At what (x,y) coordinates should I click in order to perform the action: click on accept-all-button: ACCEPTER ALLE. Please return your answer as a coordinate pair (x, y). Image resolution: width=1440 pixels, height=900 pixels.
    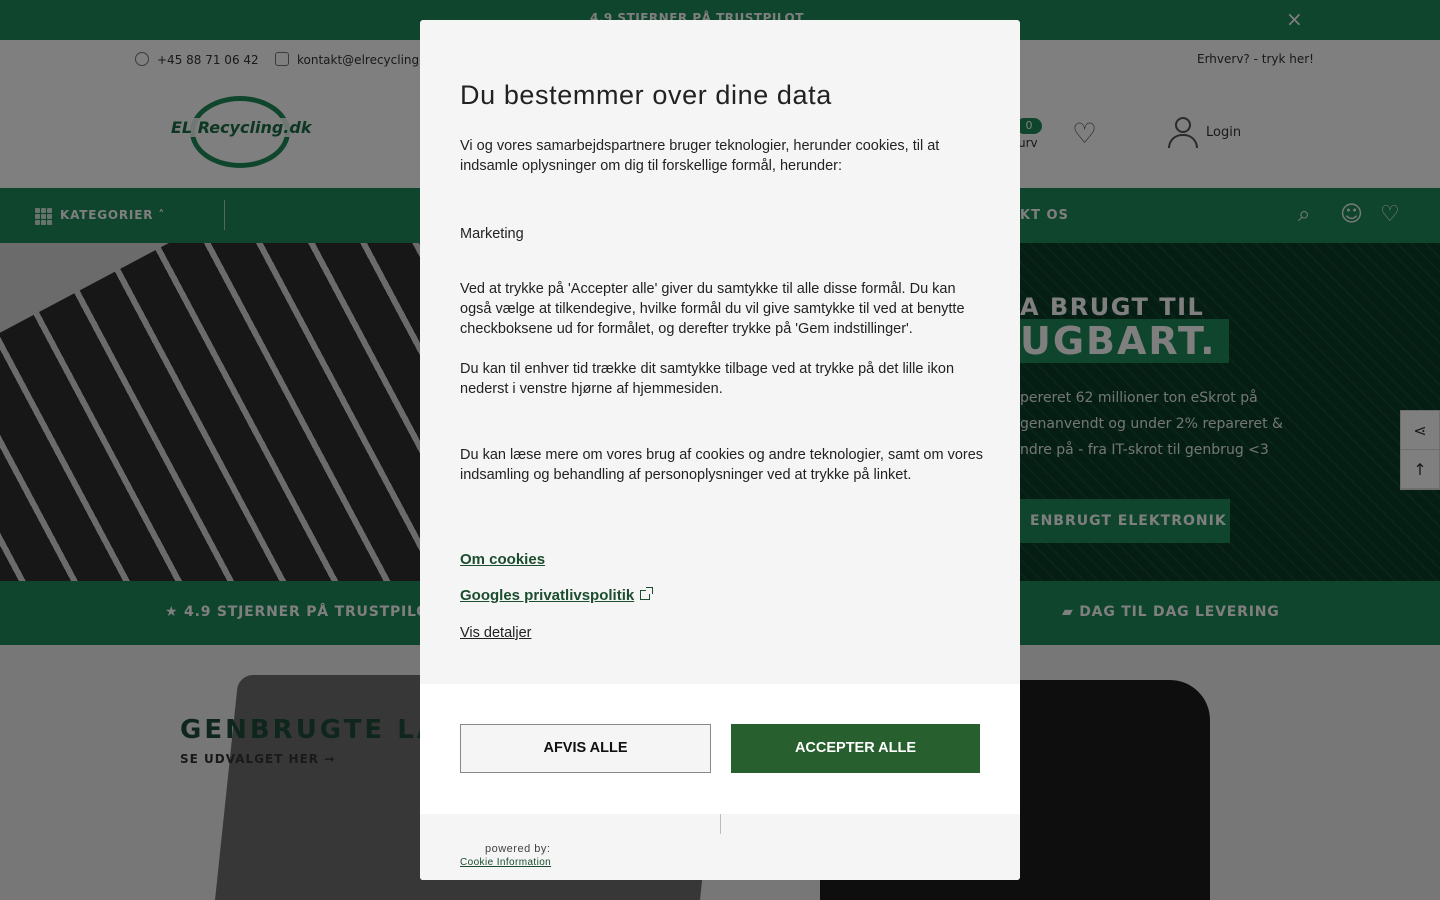
    Looking at the image, I should click on (855, 748).